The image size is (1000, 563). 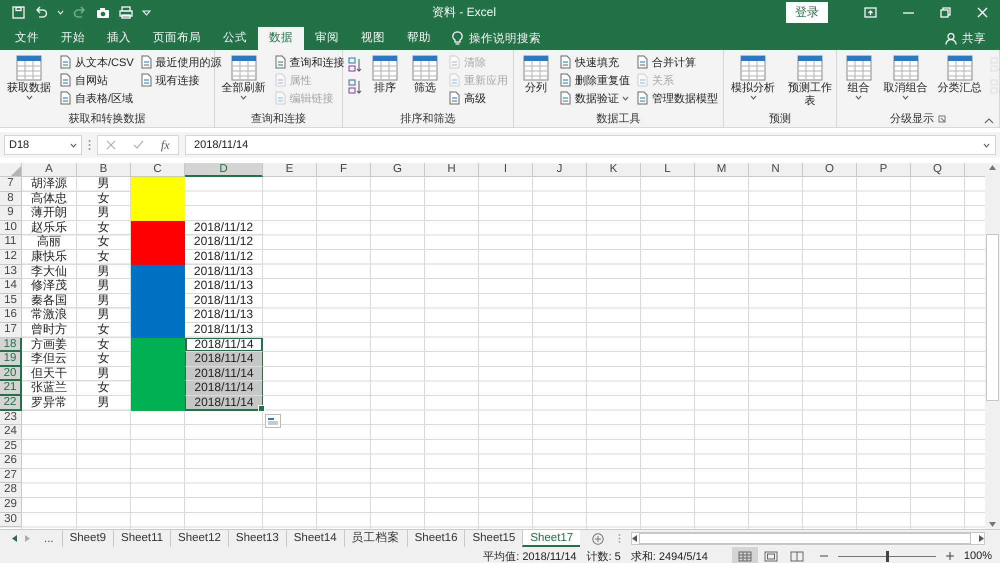 I want to click on ribbon-tab: 公式, so click(x=235, y=38).